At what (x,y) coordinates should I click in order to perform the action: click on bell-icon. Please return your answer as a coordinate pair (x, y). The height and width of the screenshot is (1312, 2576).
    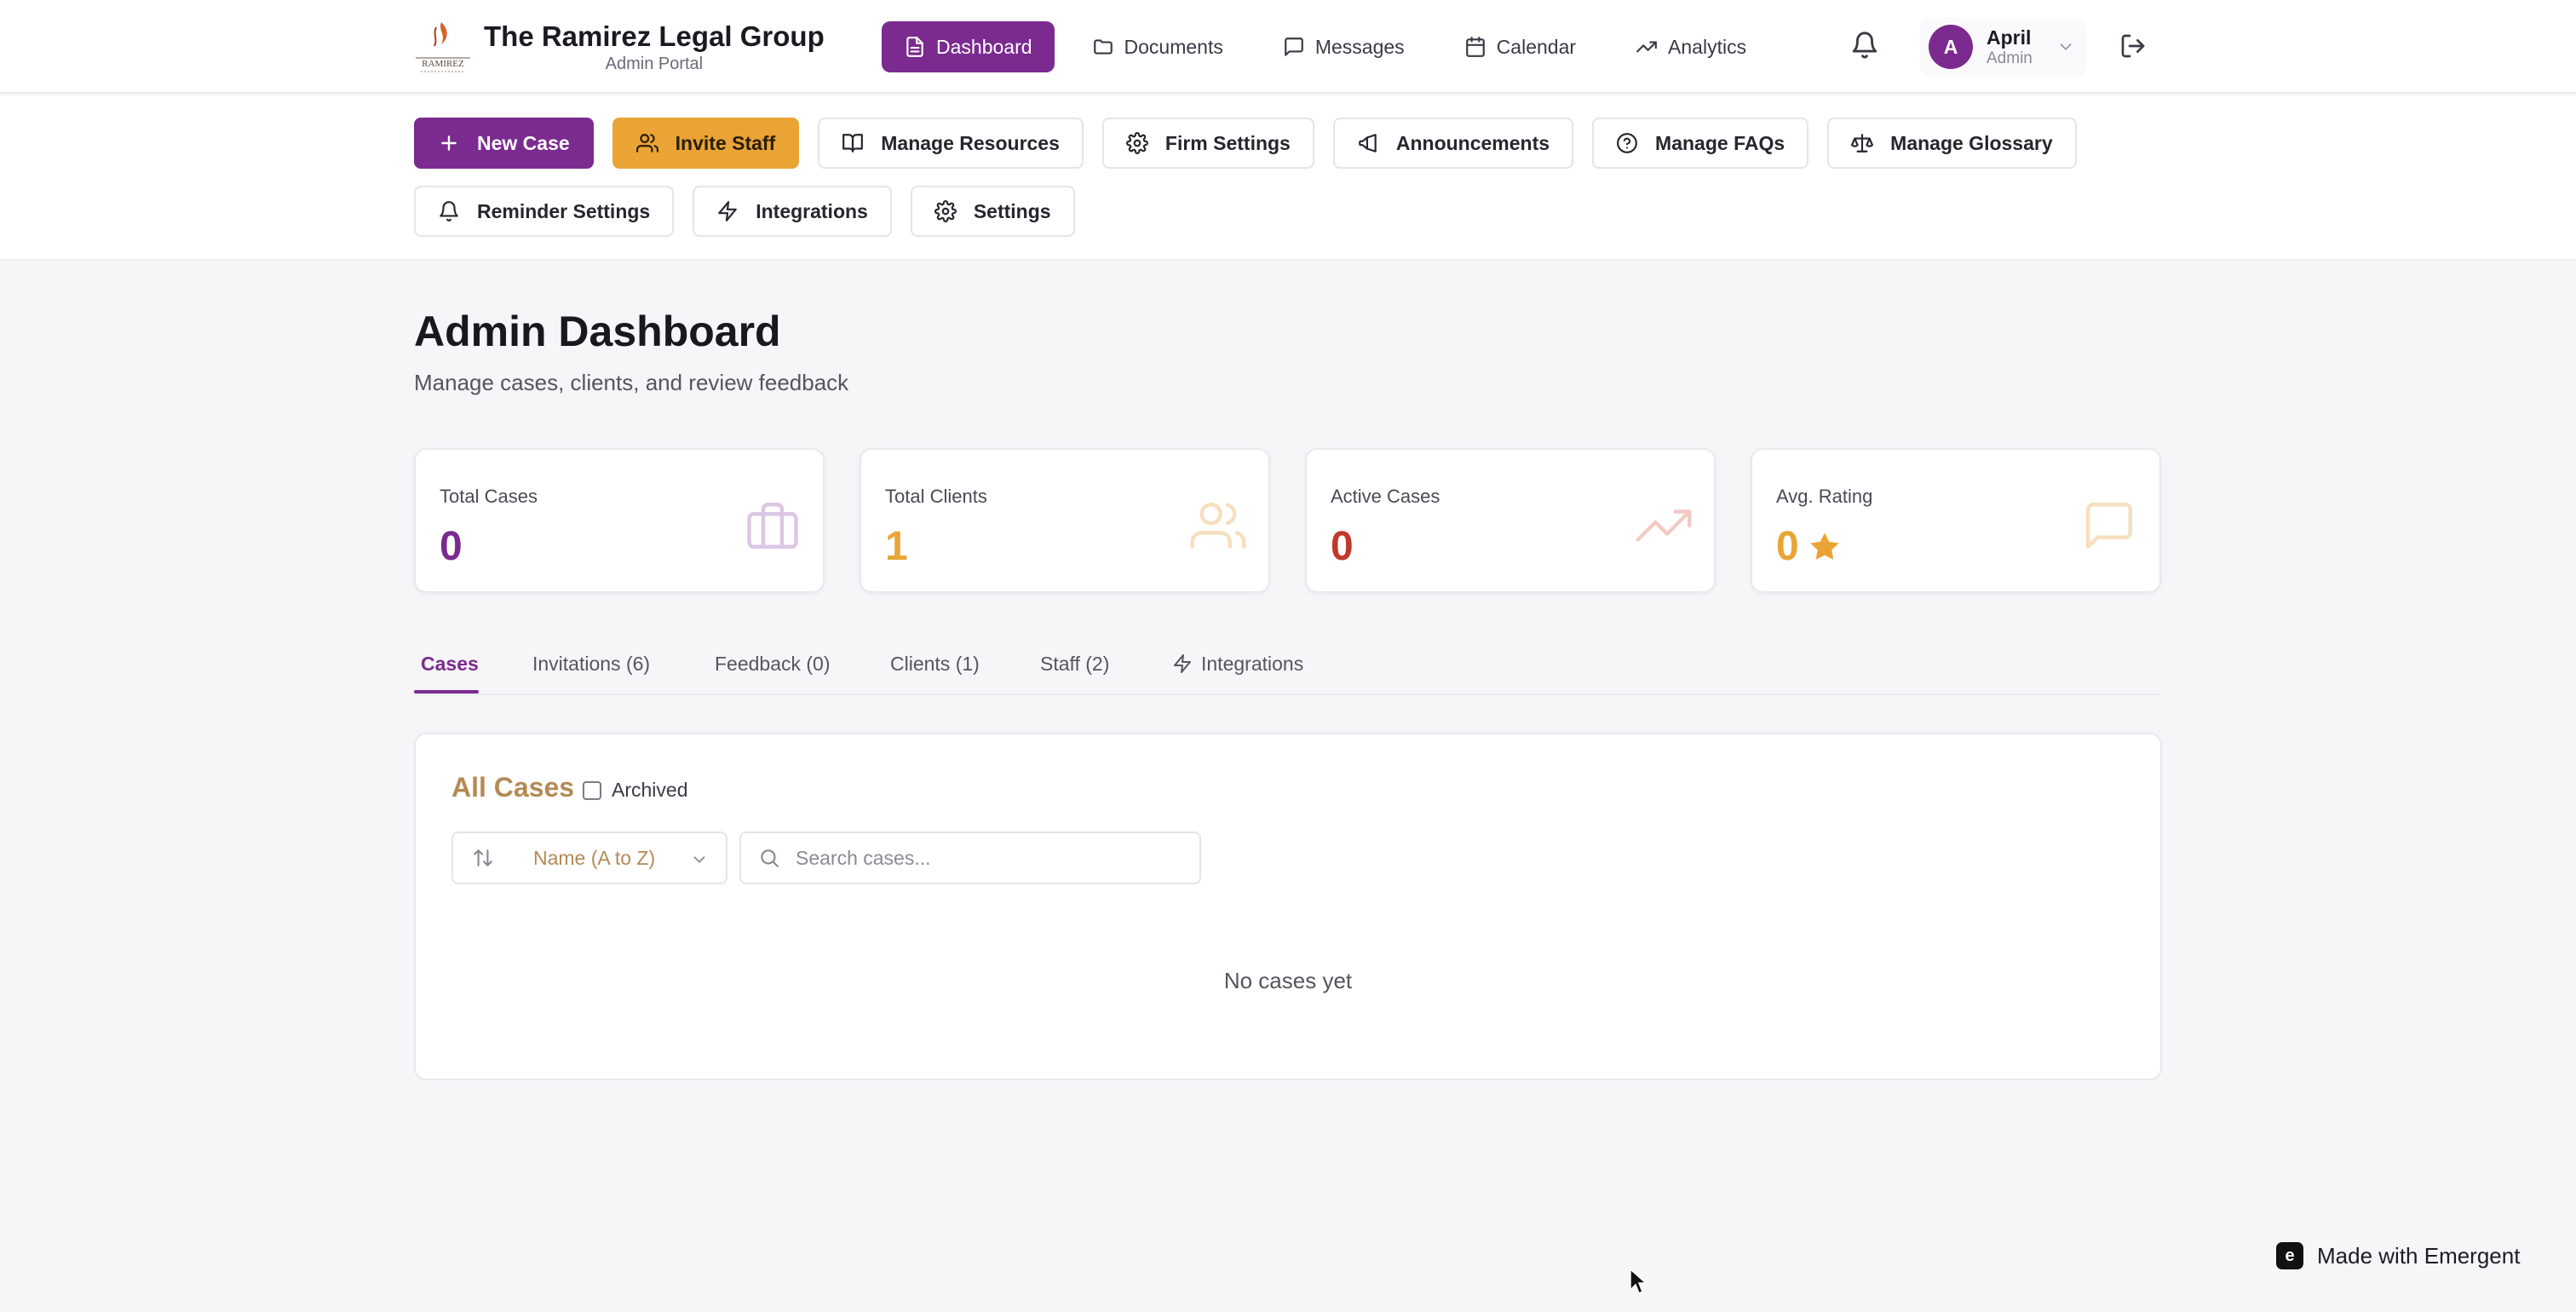
    Looking at the image, I should click on (449, 211).